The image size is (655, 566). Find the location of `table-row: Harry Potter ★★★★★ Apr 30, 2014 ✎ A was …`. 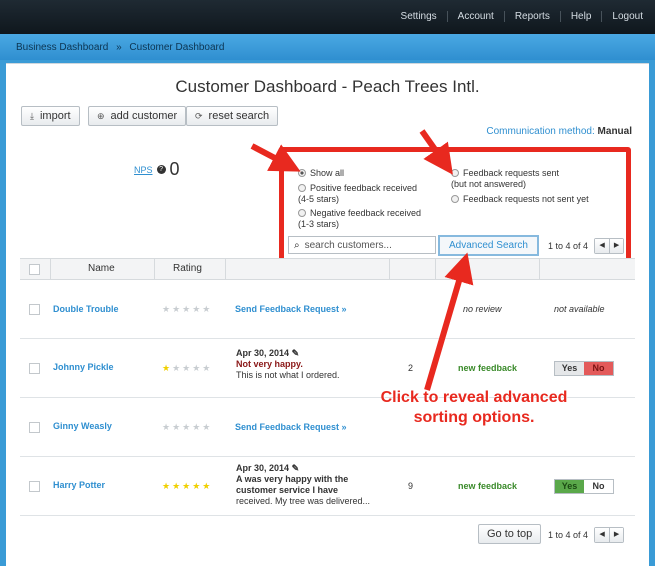

table-row: Harry Potter ★★★★★ Apr 30, 2014 ✎ A was … is located at coordinates (327, 486).